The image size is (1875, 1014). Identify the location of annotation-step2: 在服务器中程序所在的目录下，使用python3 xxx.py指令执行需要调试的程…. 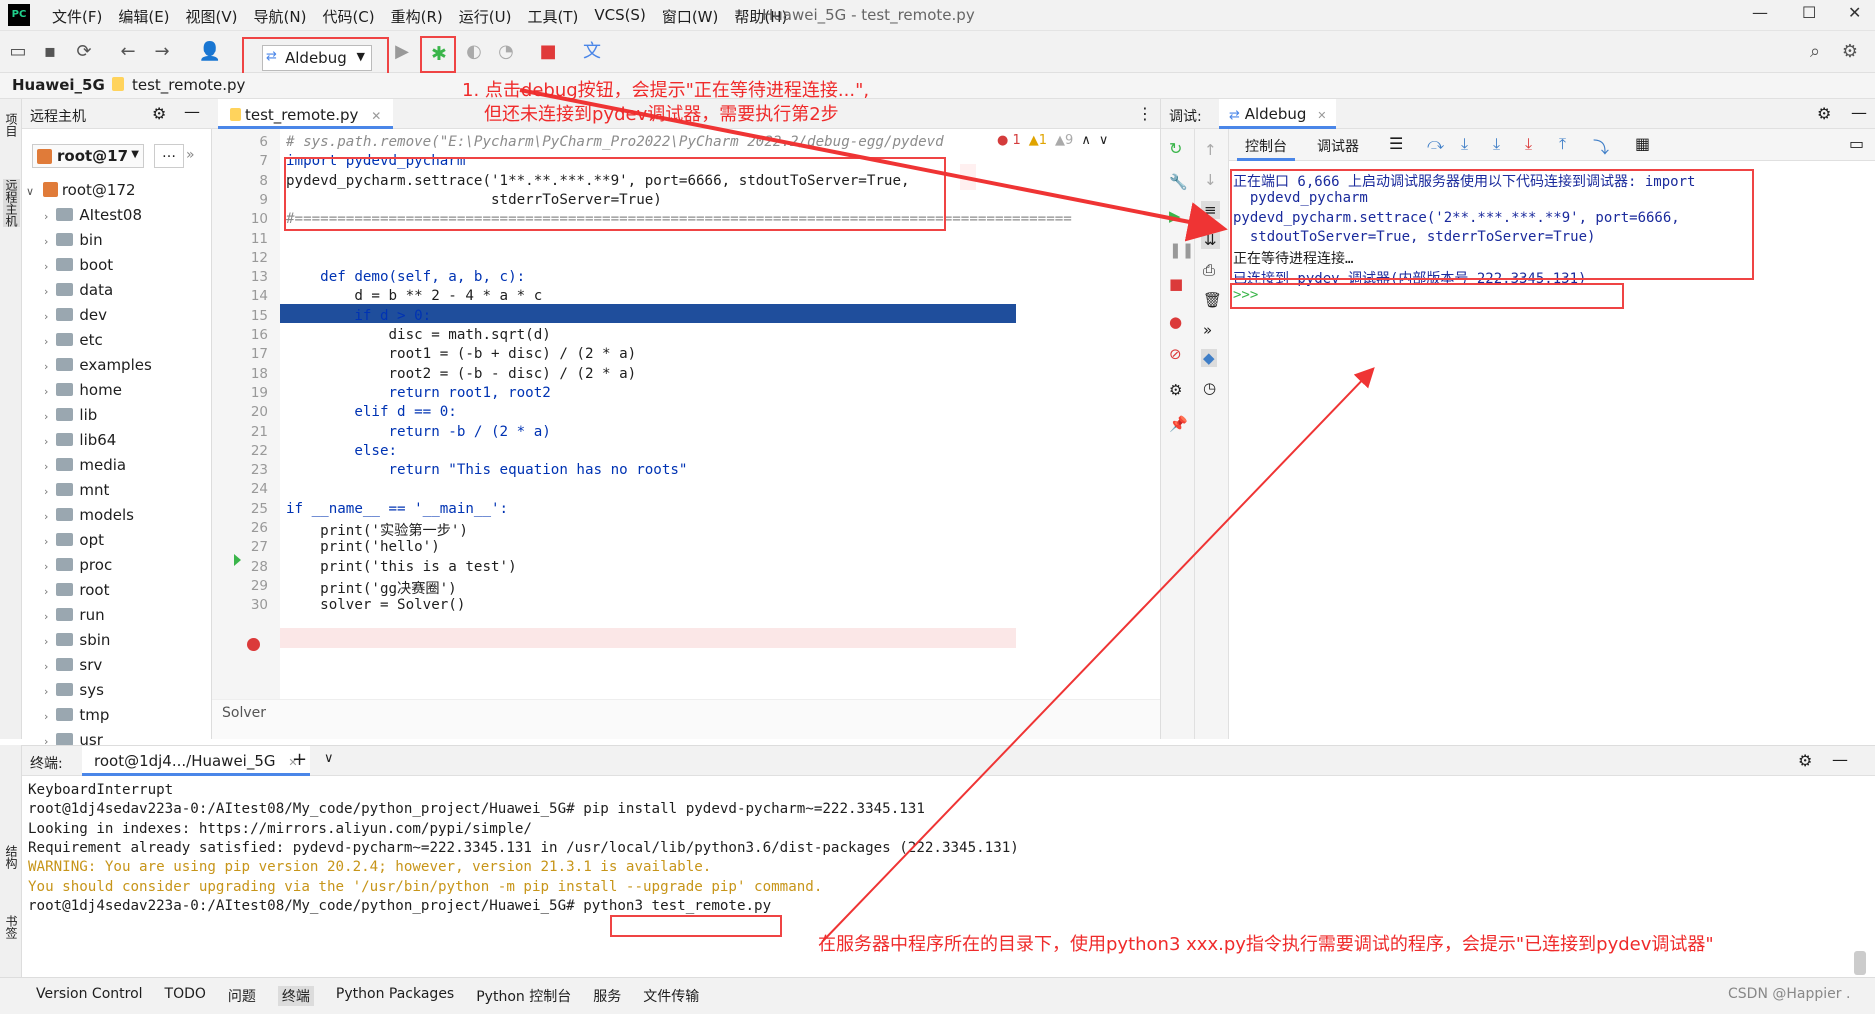
(1266, 944).